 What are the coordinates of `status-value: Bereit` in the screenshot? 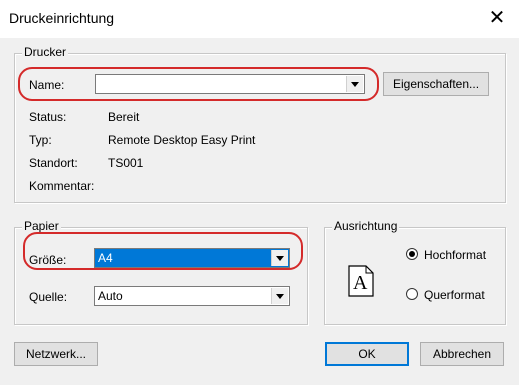 It's located at (124, 117).